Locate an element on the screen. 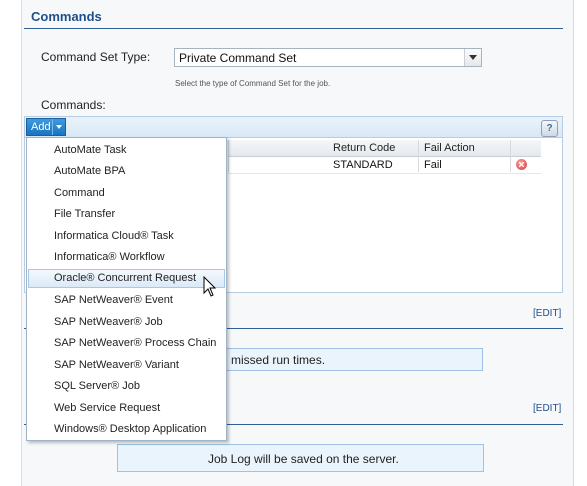 This screenshot has height=486, width=587. menu-item-label: AutoMate BPA is located at coordinates (90, 171).